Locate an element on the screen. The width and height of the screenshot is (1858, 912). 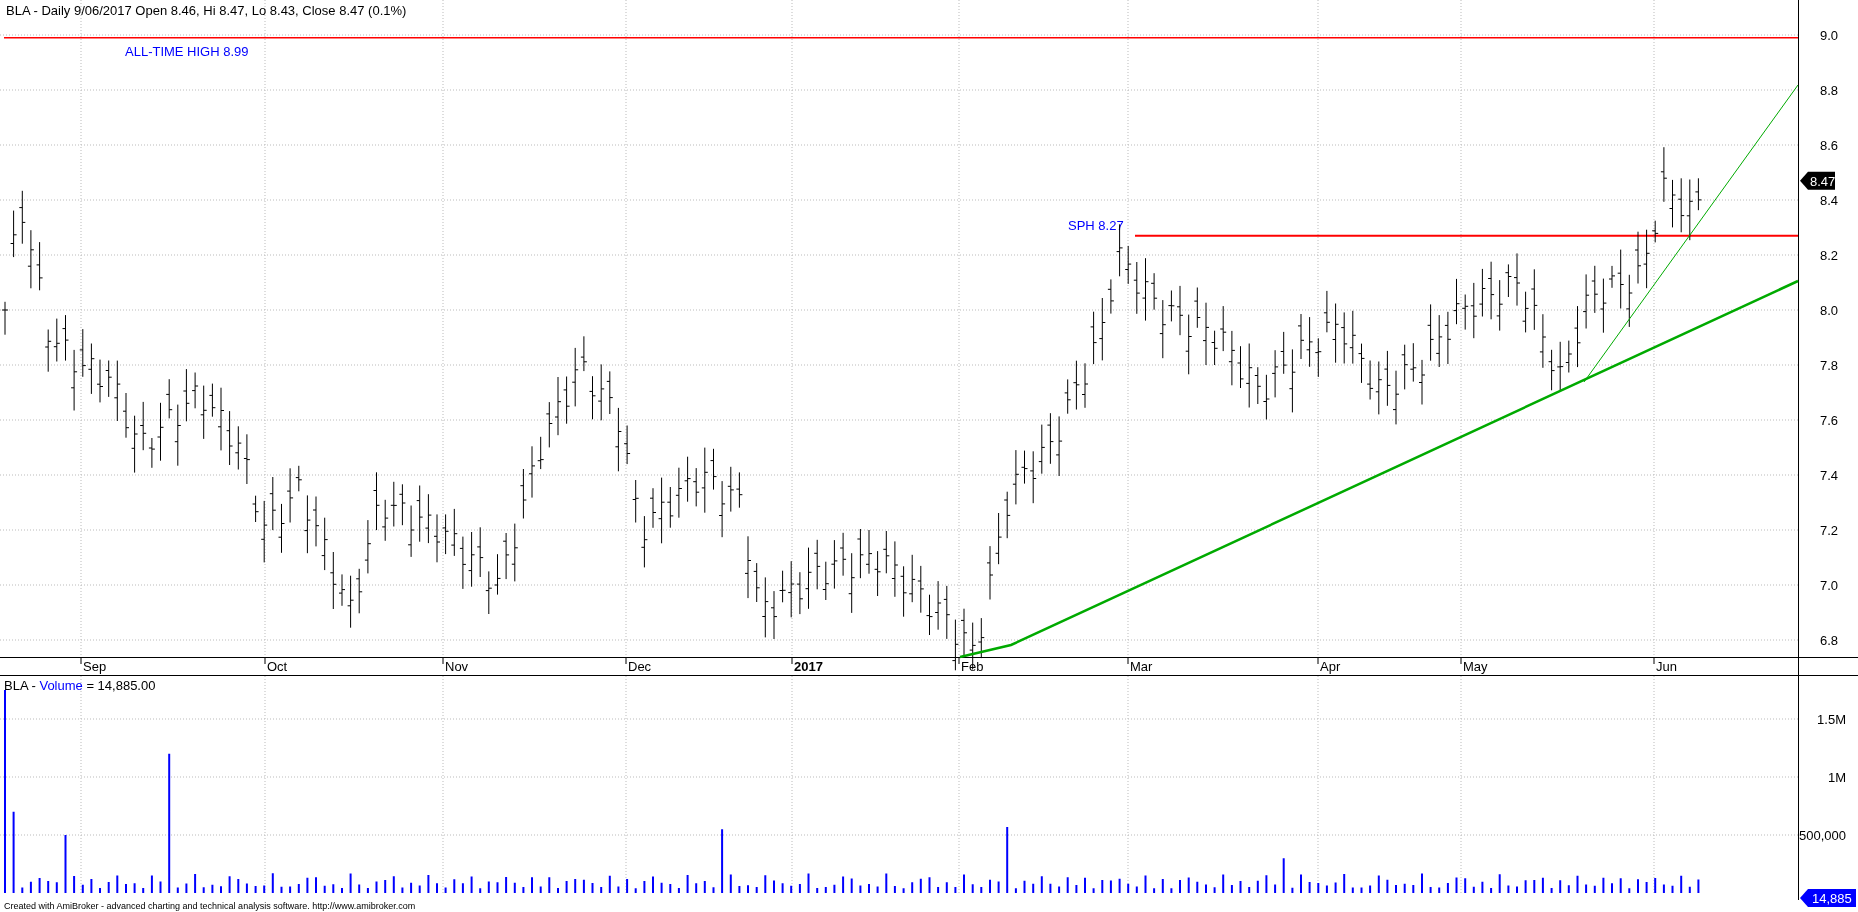
swing-high-label: SPH 8.27 is located at coordinates (1096, 225).